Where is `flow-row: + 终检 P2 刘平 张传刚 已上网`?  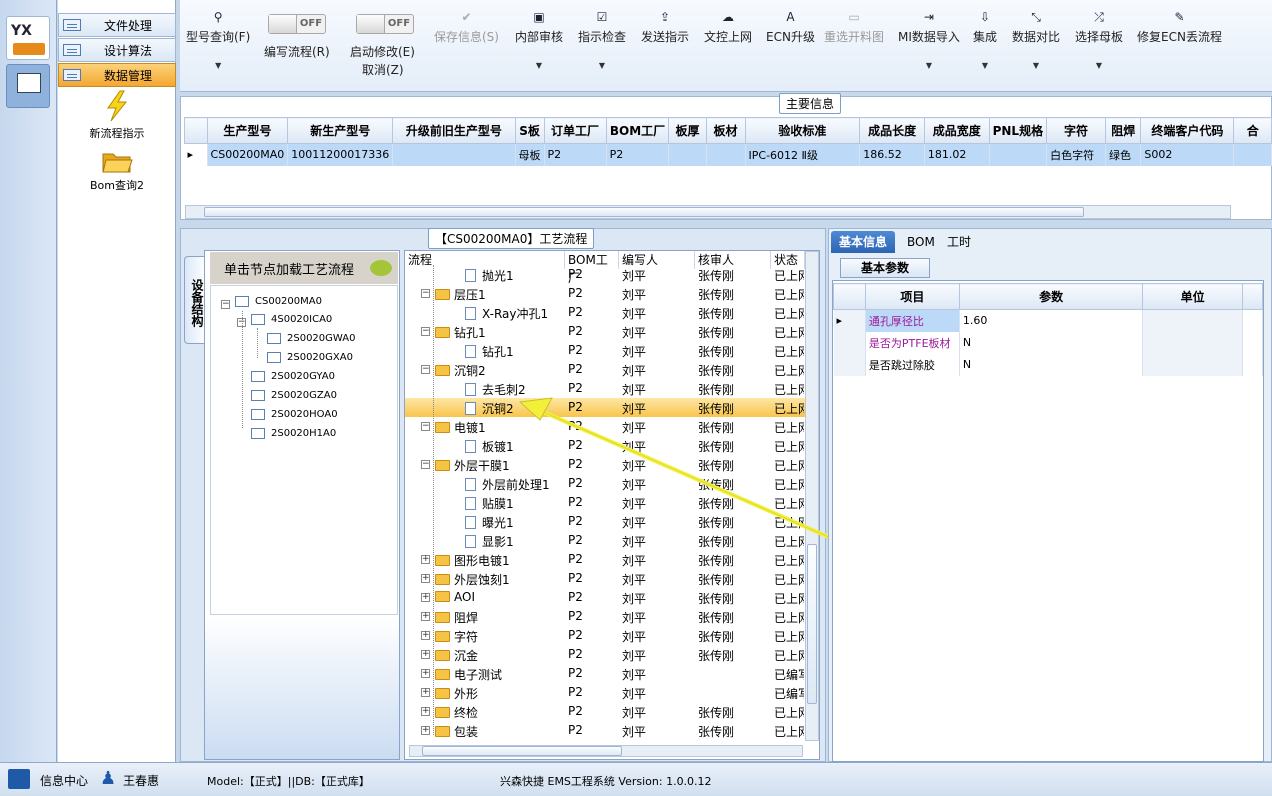
flow-row: + 终检 P2 刘平 张传刚 已上网 is located at coordinates (605, 711).